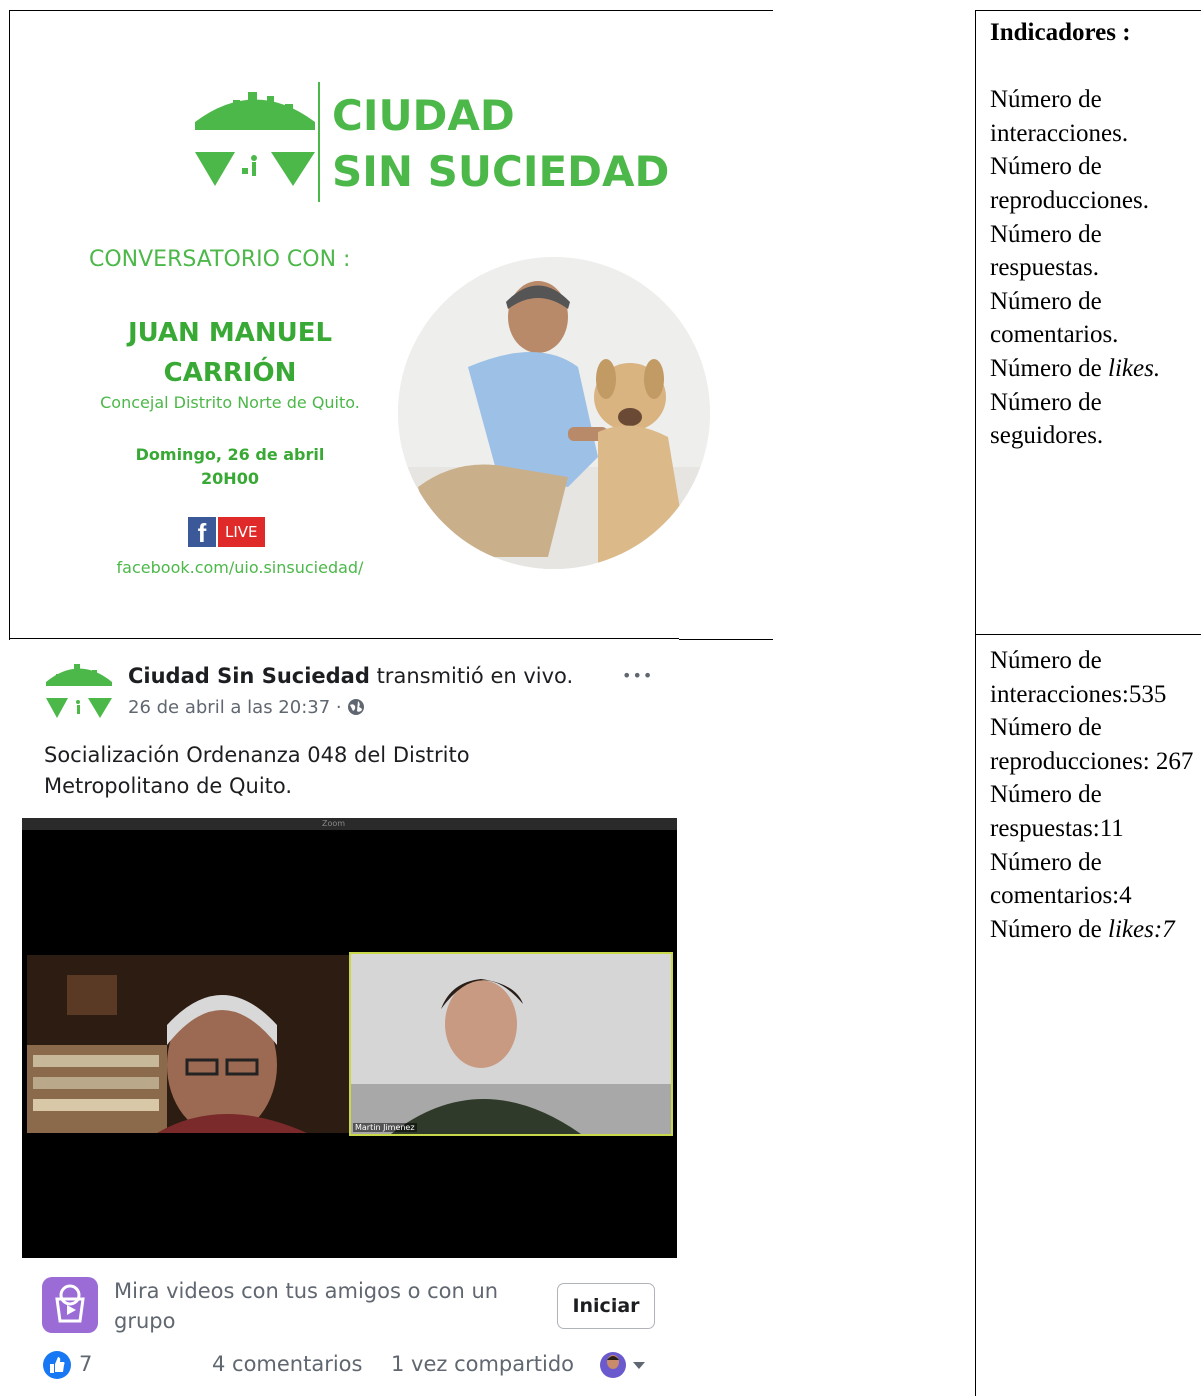 This screenshot has width=1201, height=1396. Describe the element at coordinates (202, 532) in the screenshot. I see `facebook-icon: f` at that location.